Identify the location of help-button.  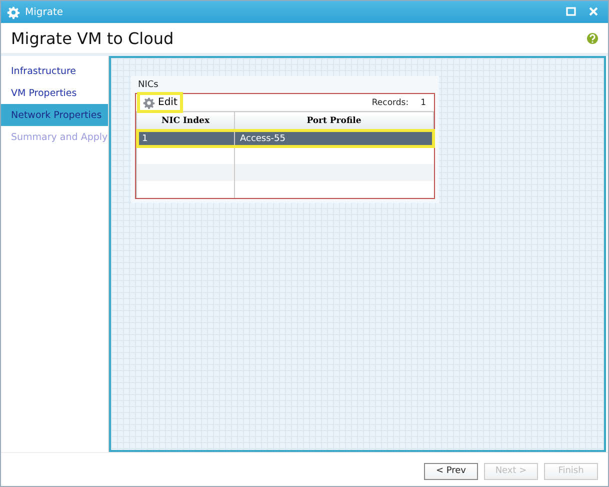
(592, 38).